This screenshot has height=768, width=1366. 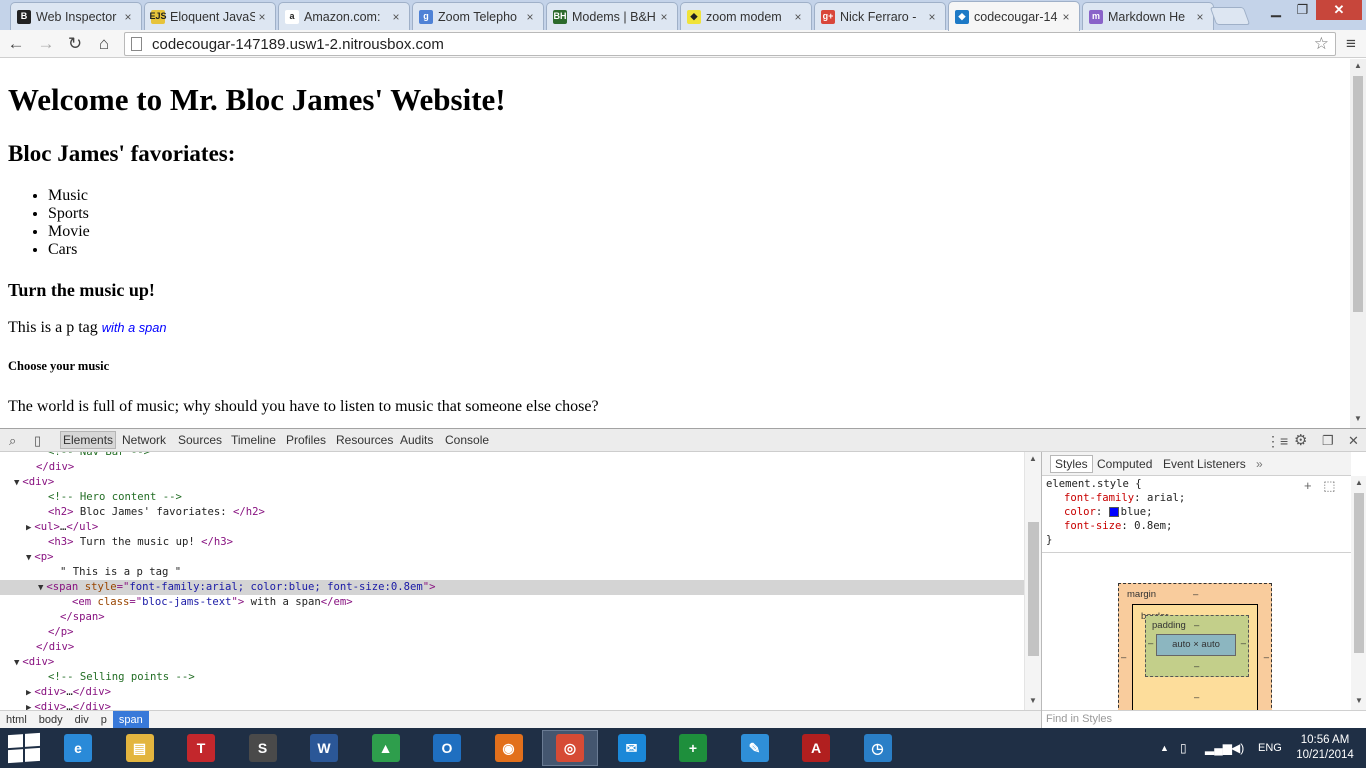 What do you see at coordinates (416, 440) in the screenshot?
I see `devtools-tab-audits: Audits` at bounding box center [416, 440].